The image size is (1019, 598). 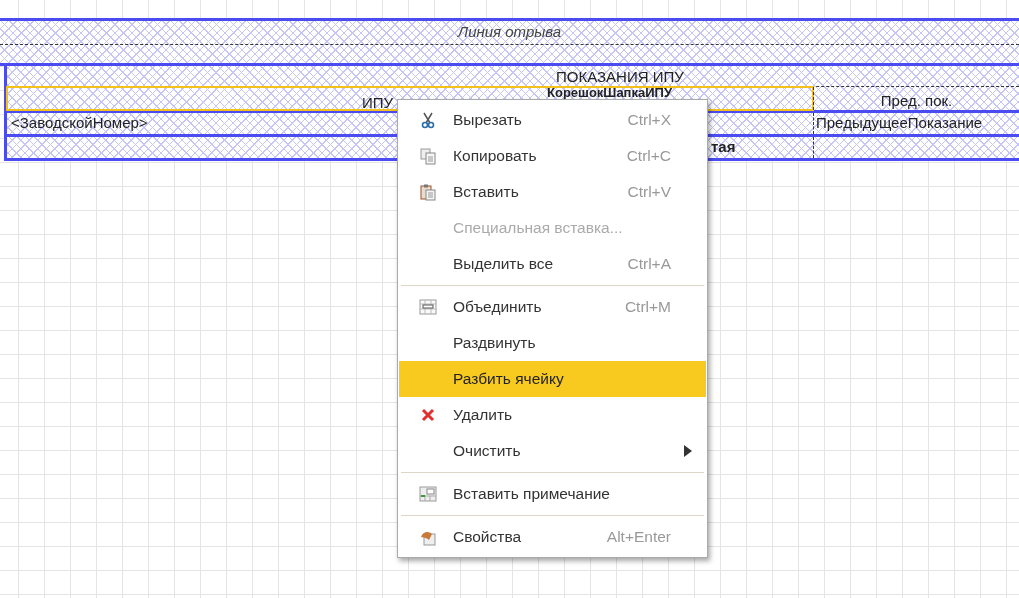 What do you see at coordinates (552, 379) in the screenshot?
I see `menu-item: Разбить ячейку` at bounding box center [552, 379].